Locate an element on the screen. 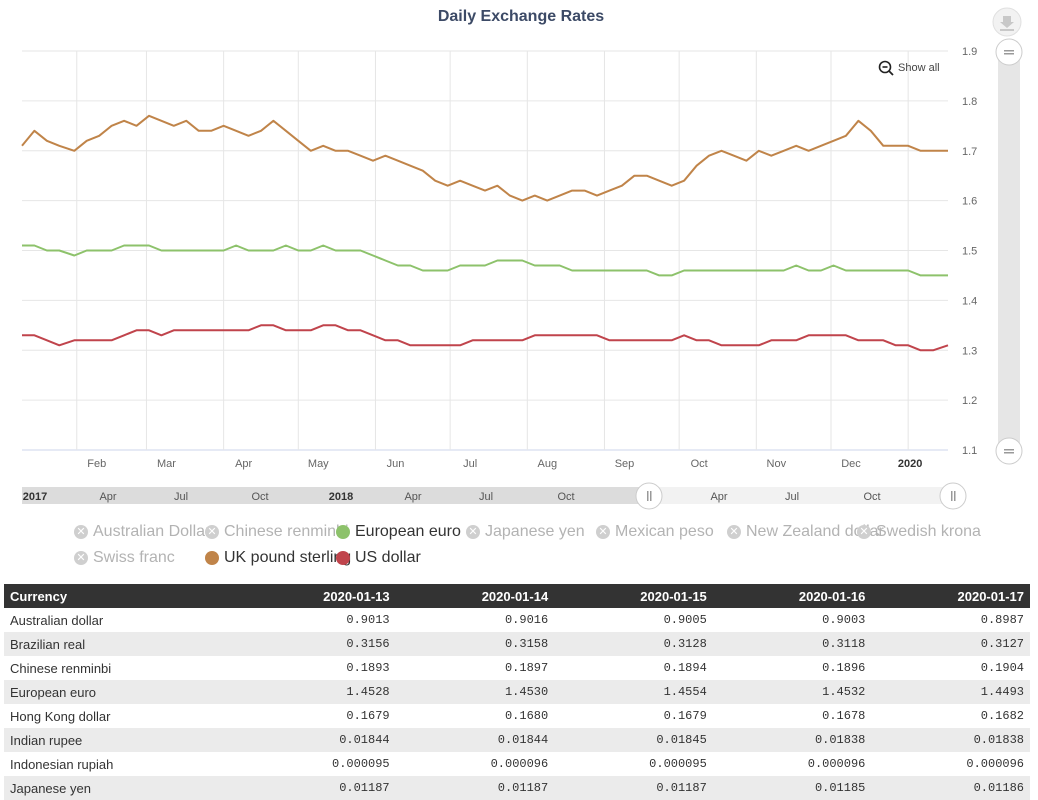 The height and width of the screenshot is (800, 1038). y-scrollbar-track is located at coordinates (1009, 251).